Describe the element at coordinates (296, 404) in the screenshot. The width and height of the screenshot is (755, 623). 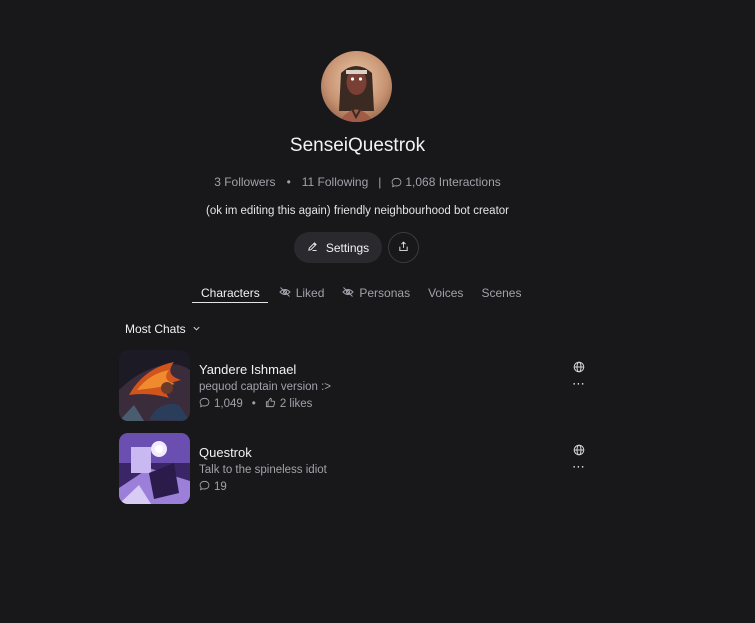
I see `likes-count: 2 likes` at that location.